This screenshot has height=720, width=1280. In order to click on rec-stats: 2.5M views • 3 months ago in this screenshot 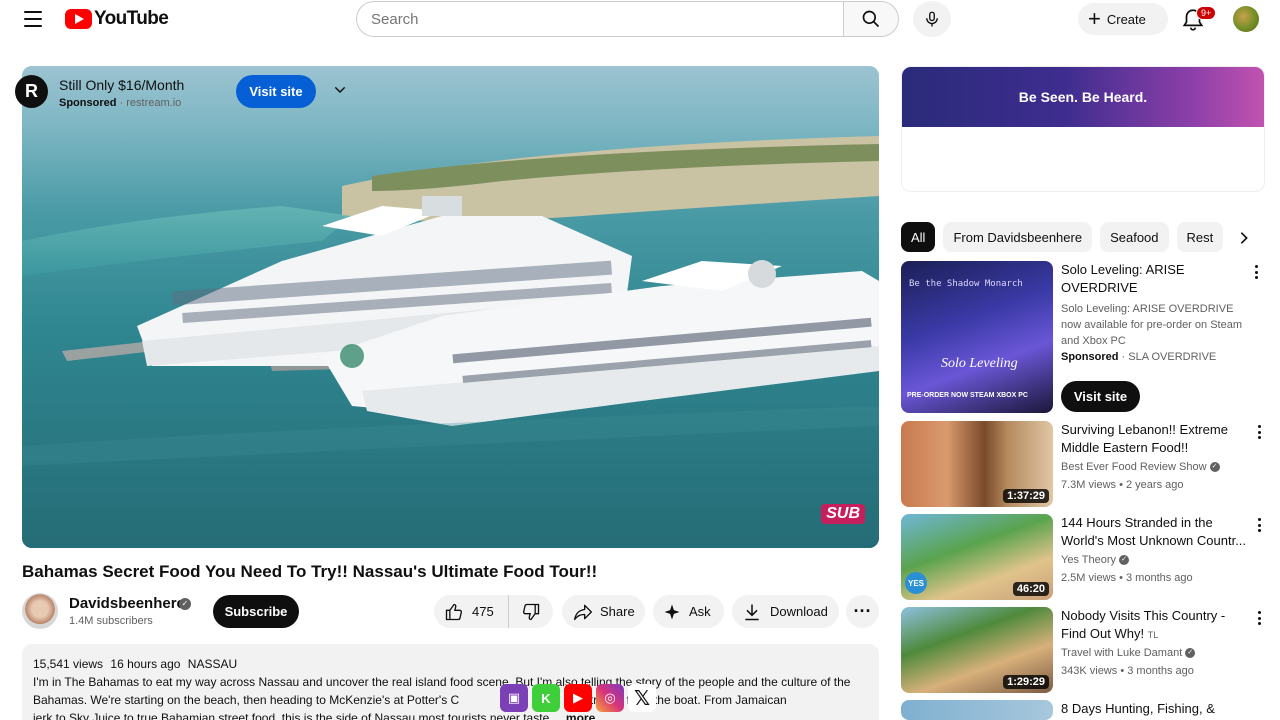, I will do `click(1127, 578)`.